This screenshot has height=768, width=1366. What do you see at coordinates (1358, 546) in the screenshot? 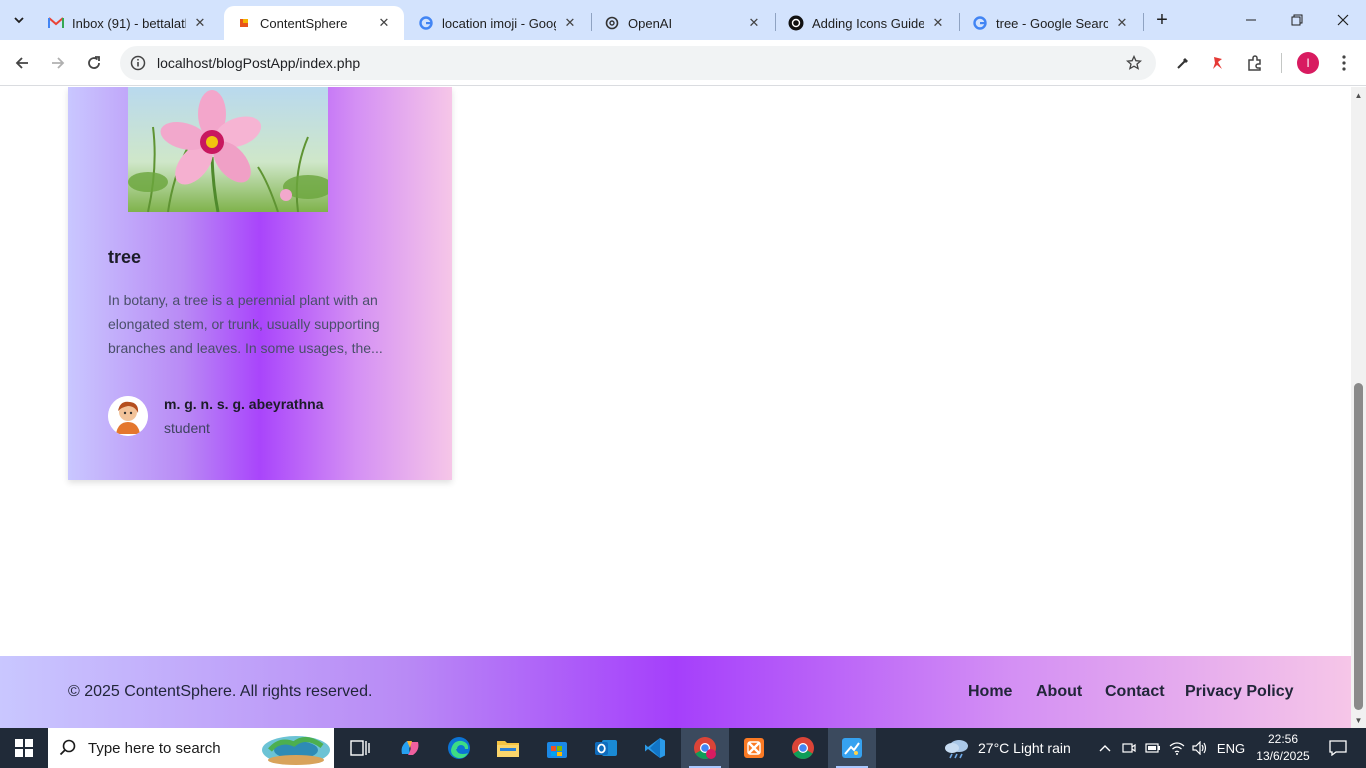
I see `scrollbar-thumb` at bounding box center [1358, 546].